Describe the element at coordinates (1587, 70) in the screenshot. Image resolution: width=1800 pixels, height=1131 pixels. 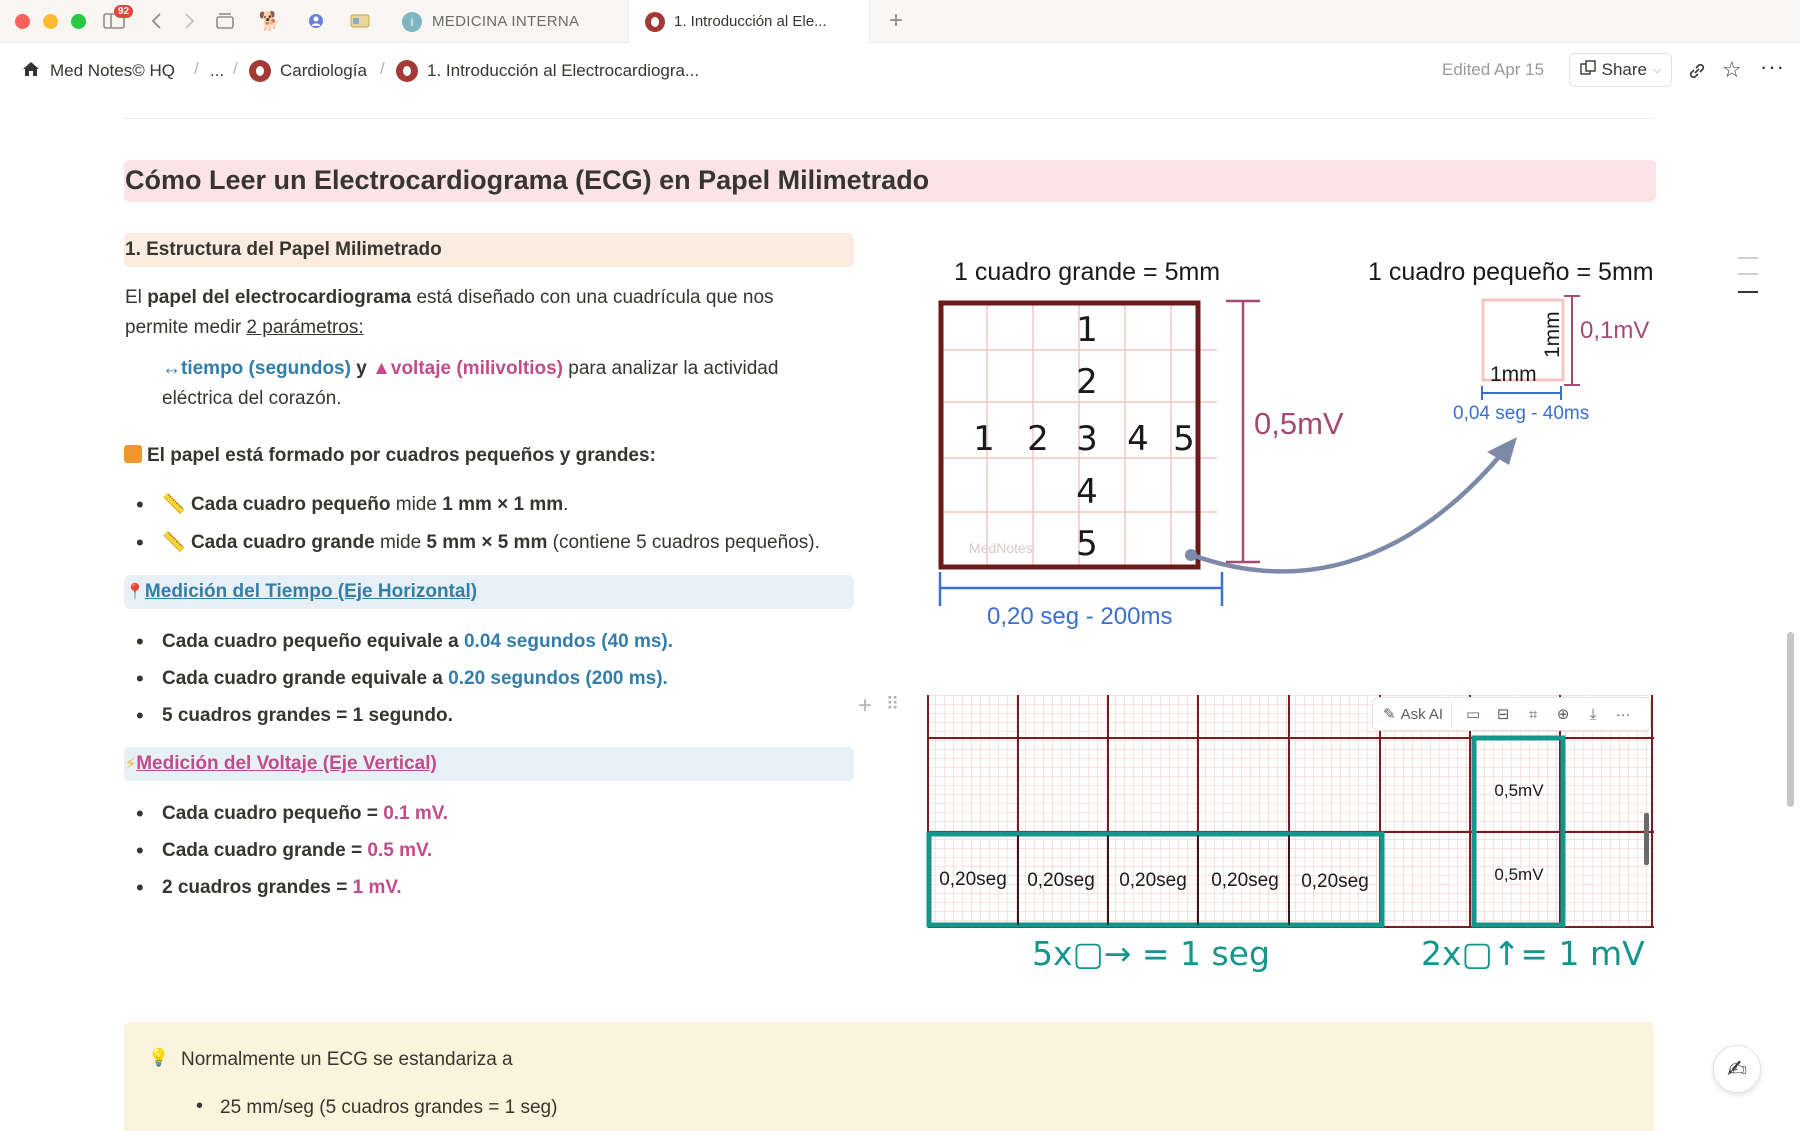
I see `share-icon` at that location.